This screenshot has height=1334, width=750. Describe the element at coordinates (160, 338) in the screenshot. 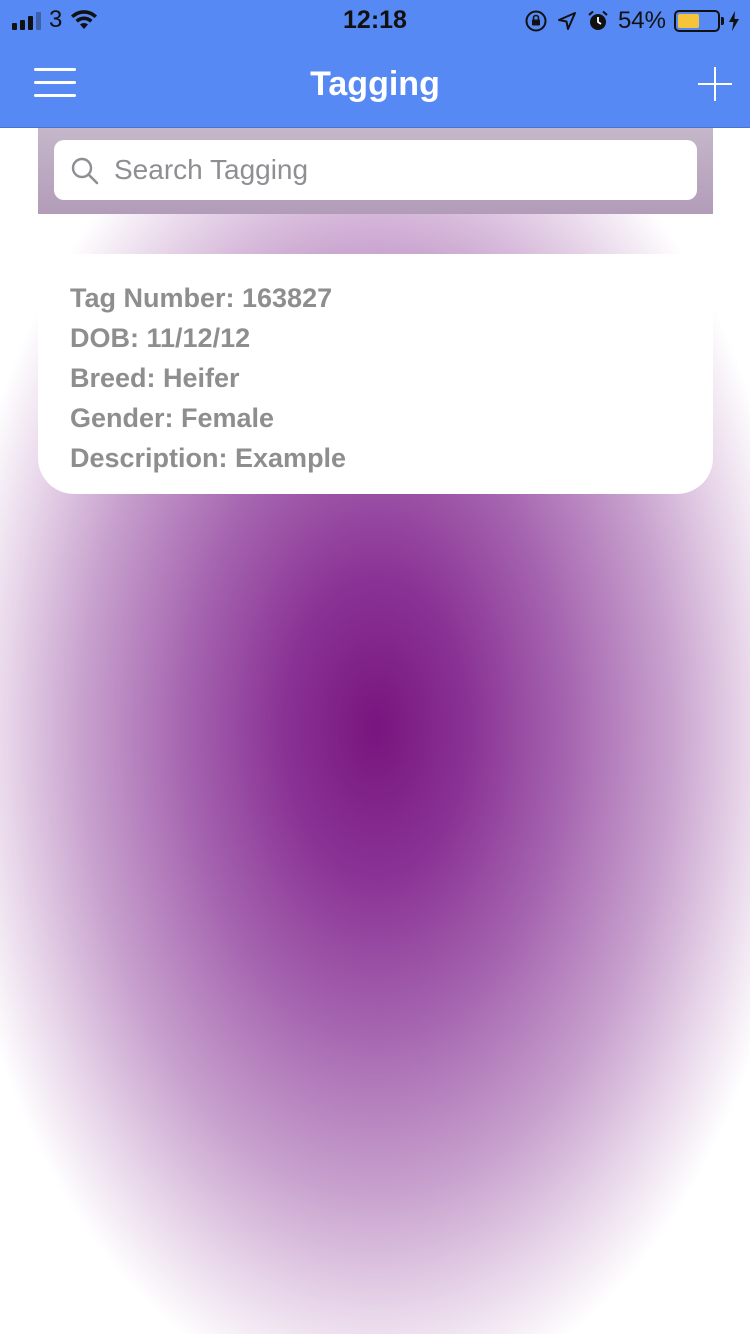

I see `tag-dob: DOB: 11/12/12` at that location.